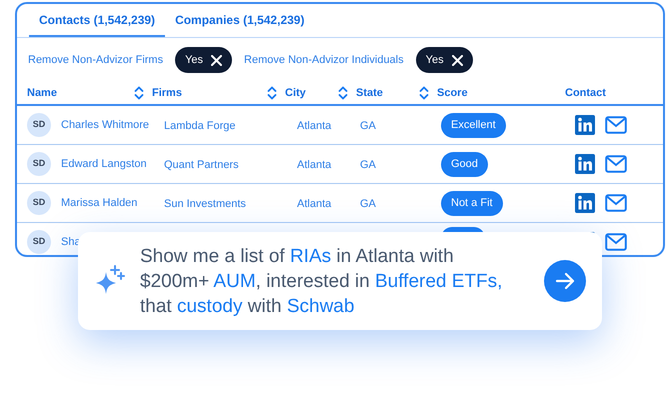 The image size is (666, 404). I want to click on column-header: City, so click(320, 93).